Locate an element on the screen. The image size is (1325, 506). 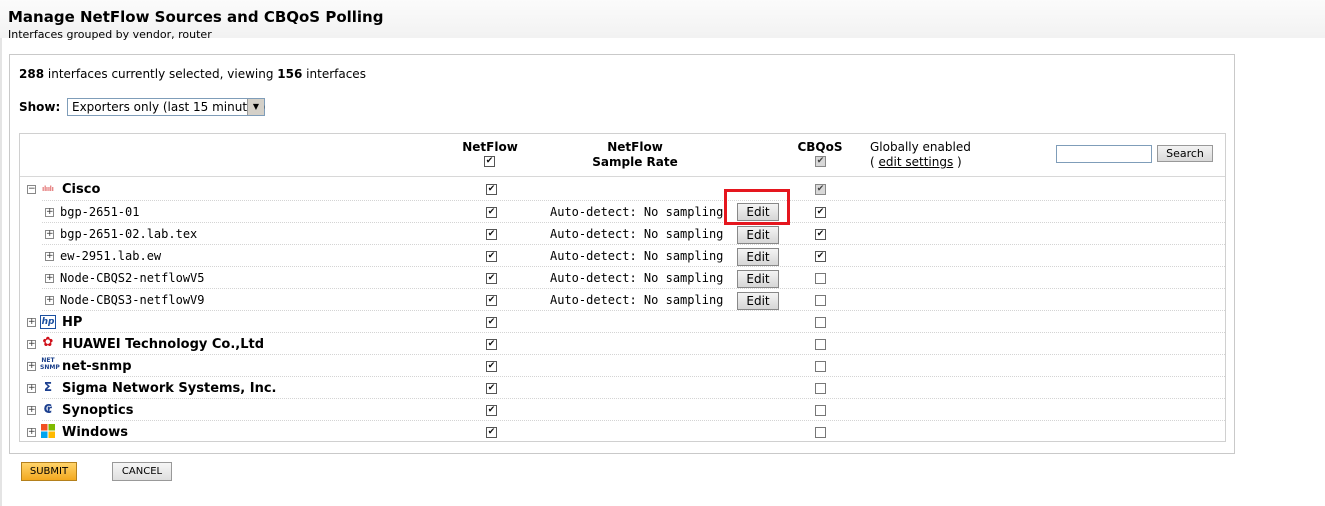
cbqos-checkbox-sigma is located at coordinates (820, 388).